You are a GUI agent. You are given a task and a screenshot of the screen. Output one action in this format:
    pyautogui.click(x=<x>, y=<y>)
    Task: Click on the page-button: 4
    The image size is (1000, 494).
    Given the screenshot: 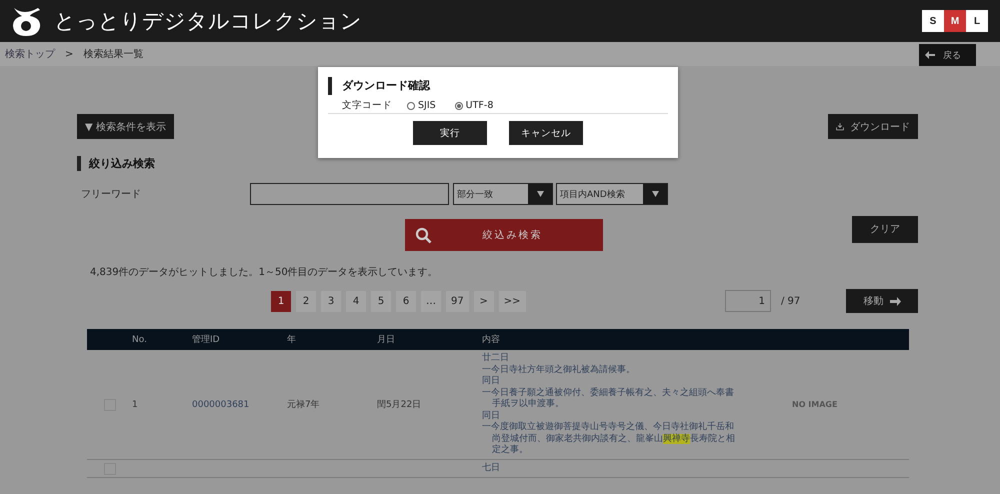 What is the action you would take?
    pyautogui.click(x=356, y=301)
    